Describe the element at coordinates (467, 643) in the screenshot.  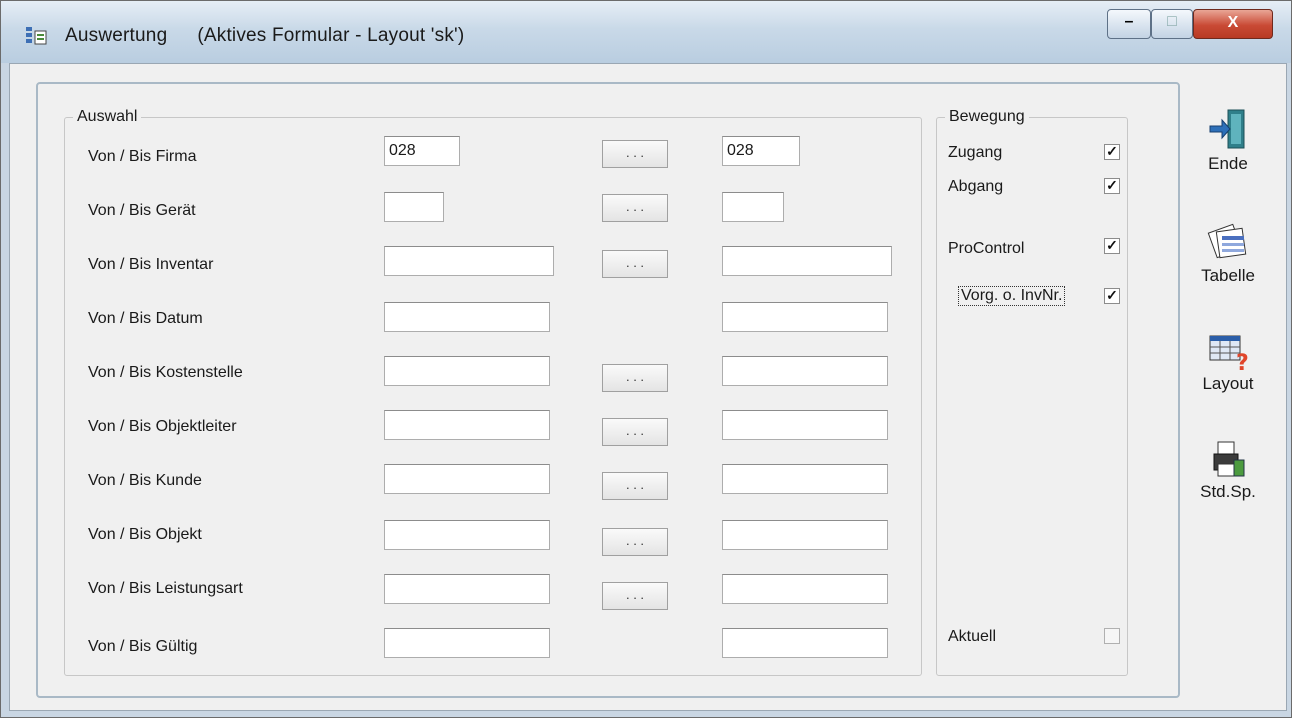
I see `gueltig-from-input` at that location.